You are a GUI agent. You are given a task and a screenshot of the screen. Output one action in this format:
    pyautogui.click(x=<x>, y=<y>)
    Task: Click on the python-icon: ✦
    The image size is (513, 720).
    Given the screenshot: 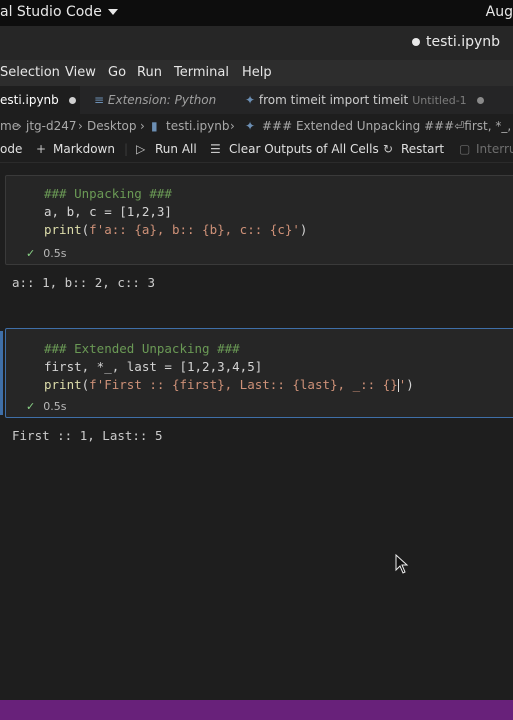 What is the action you would take?
    pyautogui.click(x=250, y=100)
    